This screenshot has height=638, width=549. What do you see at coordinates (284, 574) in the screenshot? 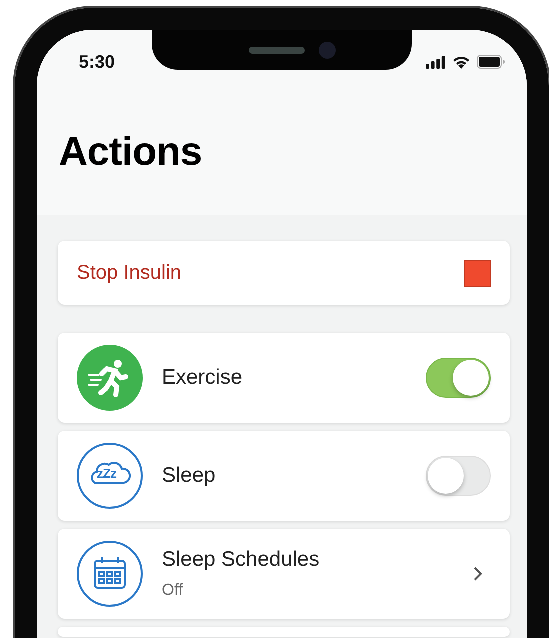
I see `action-card: Sleep Schedules Off` at bounding box center [284, 574].